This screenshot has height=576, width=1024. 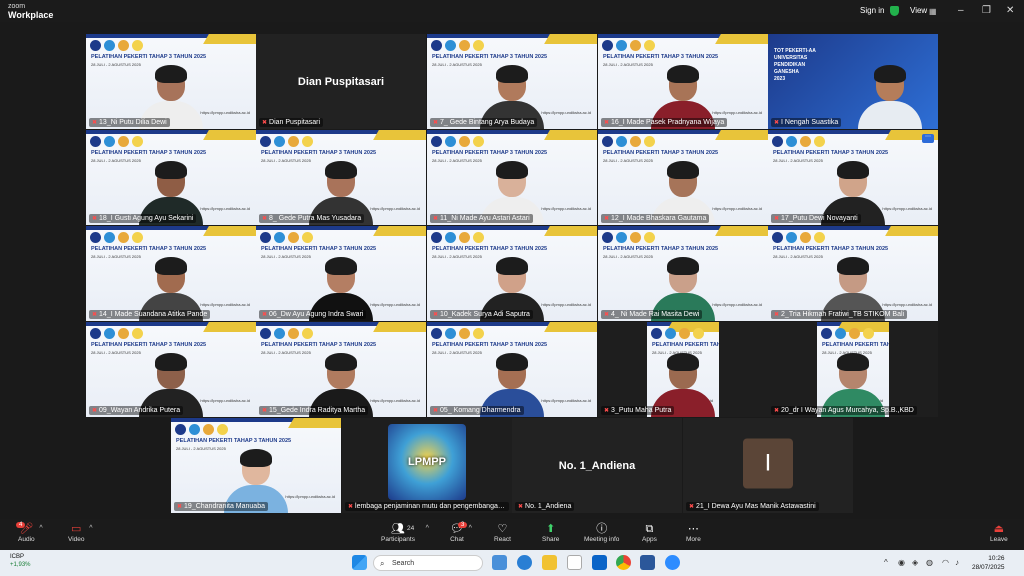 I want to click on taskbar-search: ⌕ Search, so click(x=428, y=563).